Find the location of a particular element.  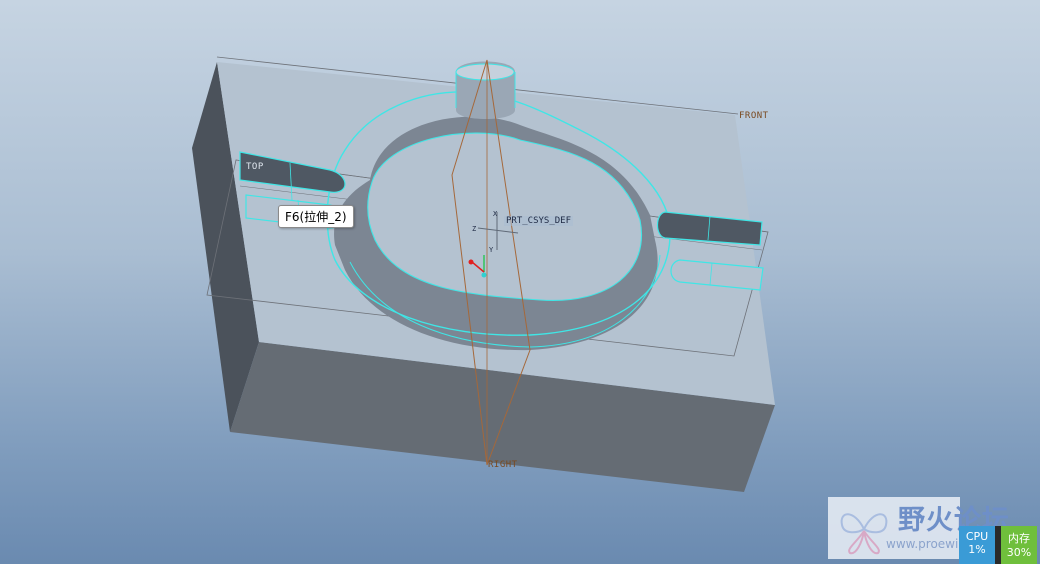

csys-axis-x-label: X is located at coordinates (495, 214).